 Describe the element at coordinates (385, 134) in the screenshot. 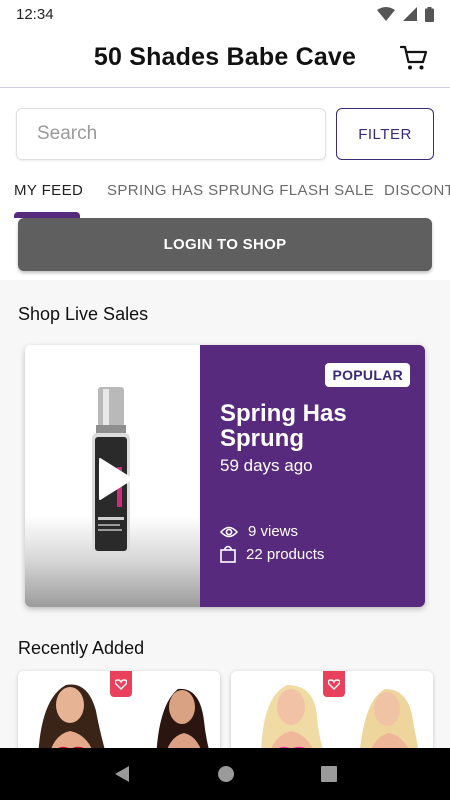

I see `filter-button: FILTER` at that location.